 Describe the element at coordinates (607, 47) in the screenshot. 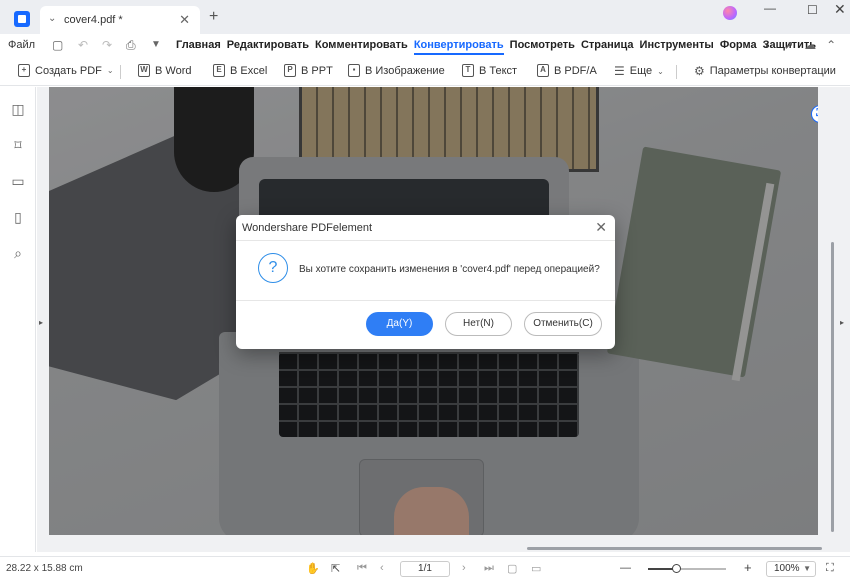

I see `menu-page: Страница` at that location.